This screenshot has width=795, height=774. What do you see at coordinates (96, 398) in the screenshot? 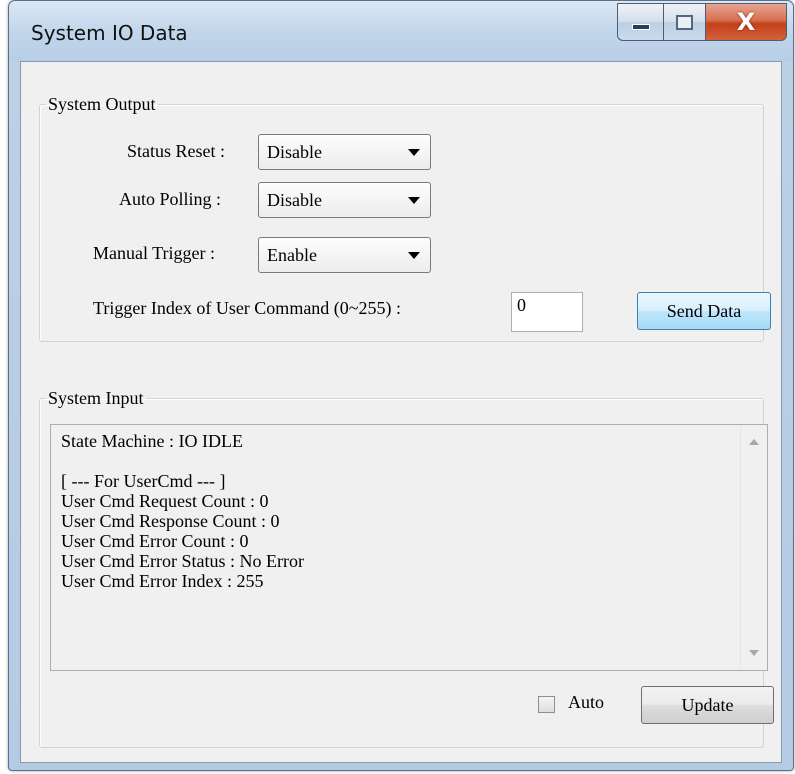
I see `system-input-legend: System Input` at bounding box center [96, 398].